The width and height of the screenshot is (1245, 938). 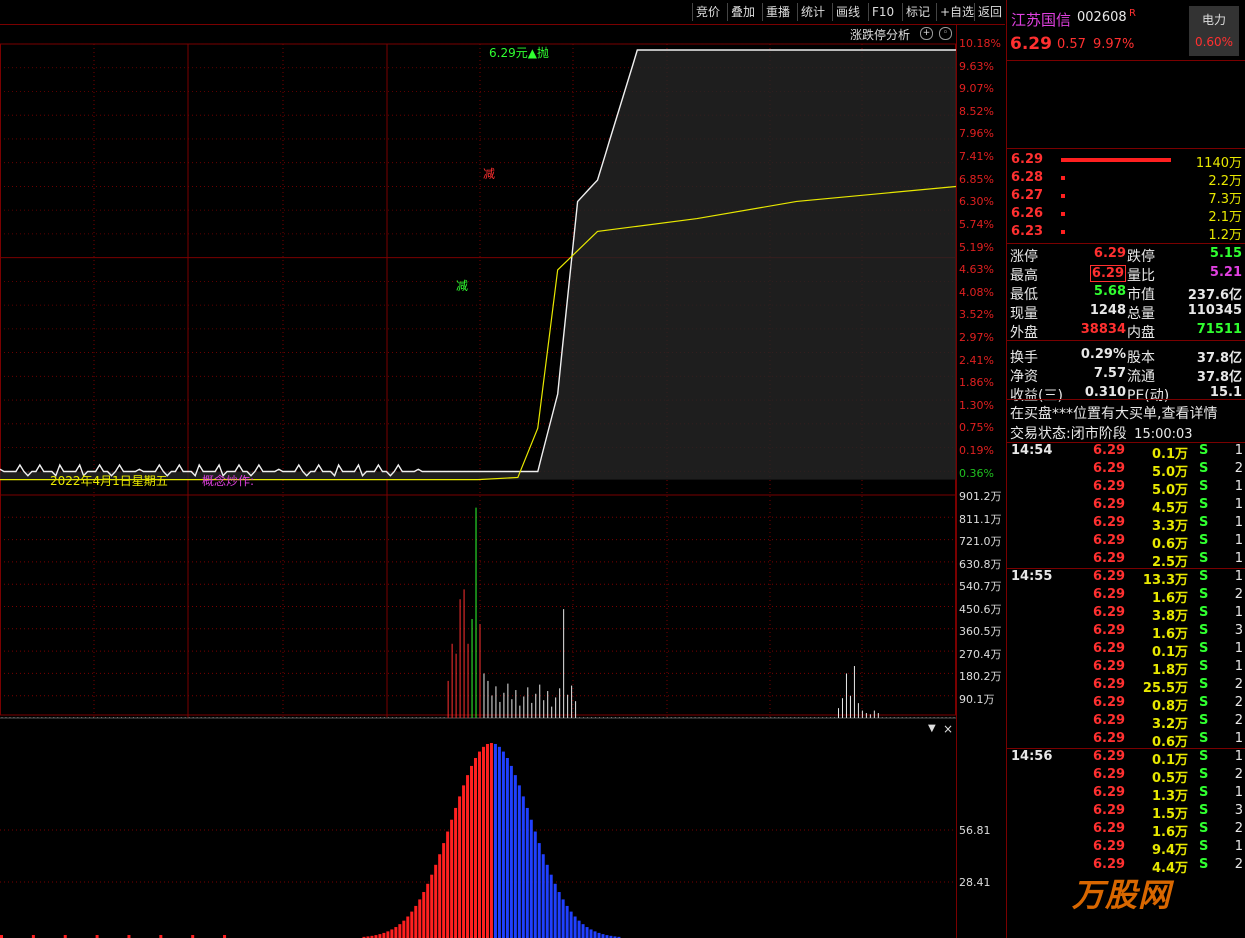 What do you see at coordinates (1148, 396) in the screenshot?
I see `stat-label: PE(动)` at bounding box center [1148, 396].